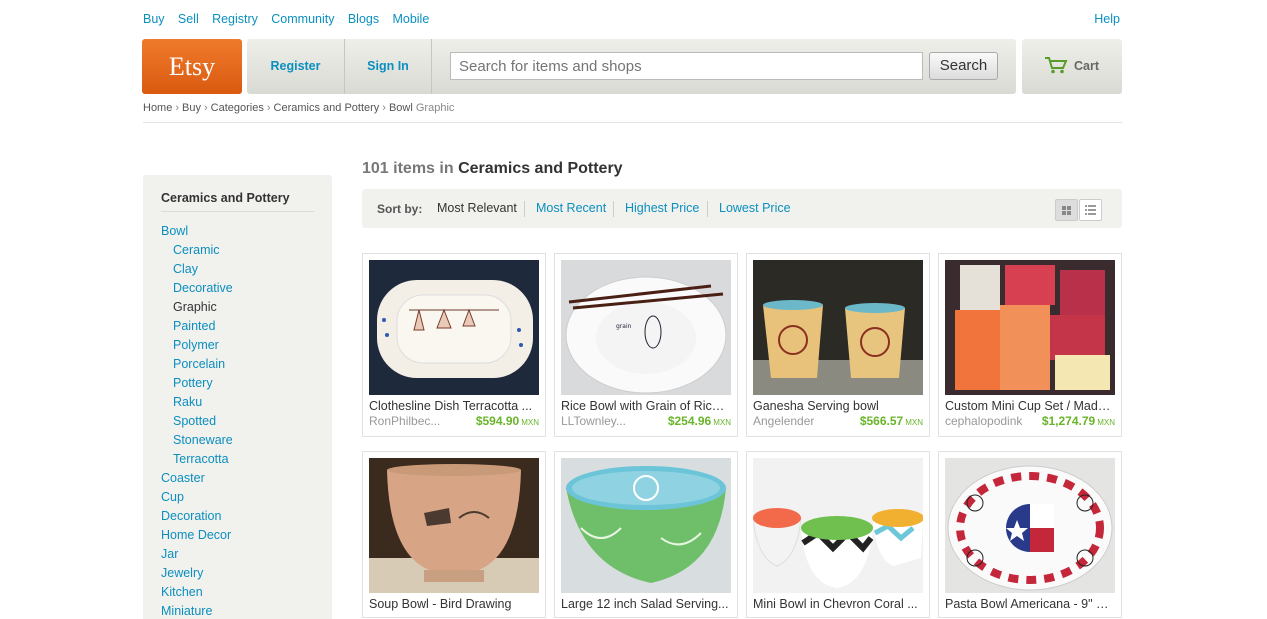  I want to click on sidebar-item-pottery: Pottery, so click(237, 383).